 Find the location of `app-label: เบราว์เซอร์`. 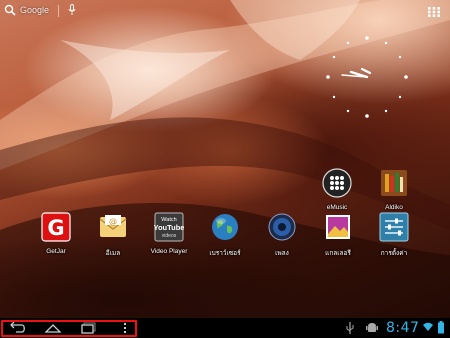

app-label: เบราว์เซอร์ is located at coordinates (225, 253).